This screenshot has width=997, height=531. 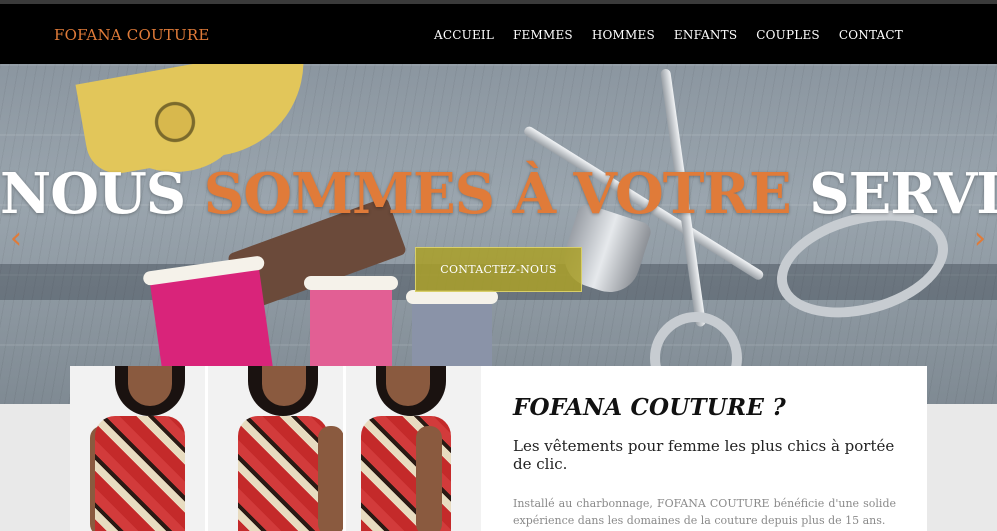 I want to click on nav-item-enfants: ENFANTS, so click(x=705, y=35).